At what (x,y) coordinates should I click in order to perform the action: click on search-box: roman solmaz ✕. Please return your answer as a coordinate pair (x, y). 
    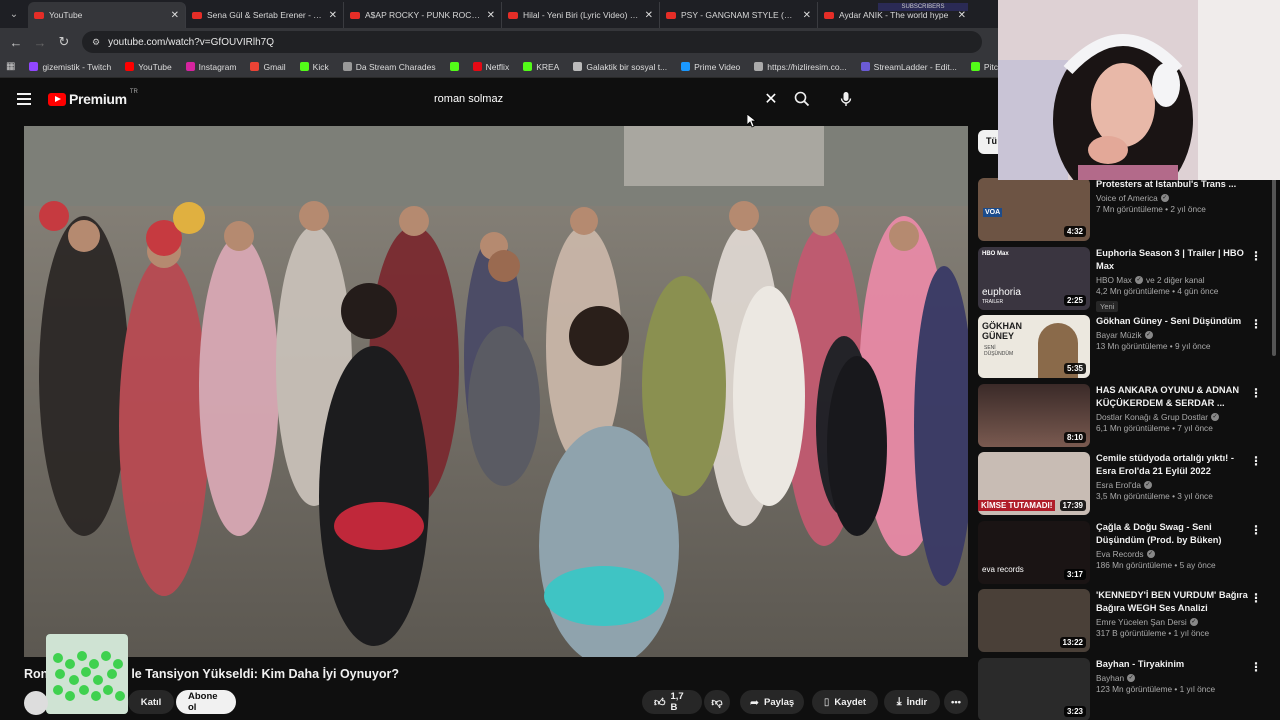
    Looking at the image, I should click on (604, 99).